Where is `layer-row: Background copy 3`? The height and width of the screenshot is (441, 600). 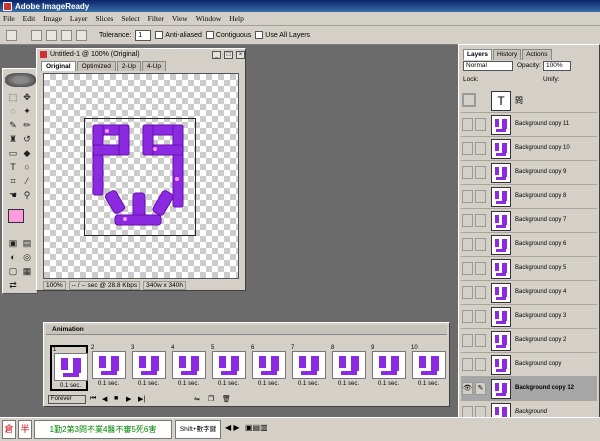 layer-row: Background copy 3 is located at coordinates (529, 317).